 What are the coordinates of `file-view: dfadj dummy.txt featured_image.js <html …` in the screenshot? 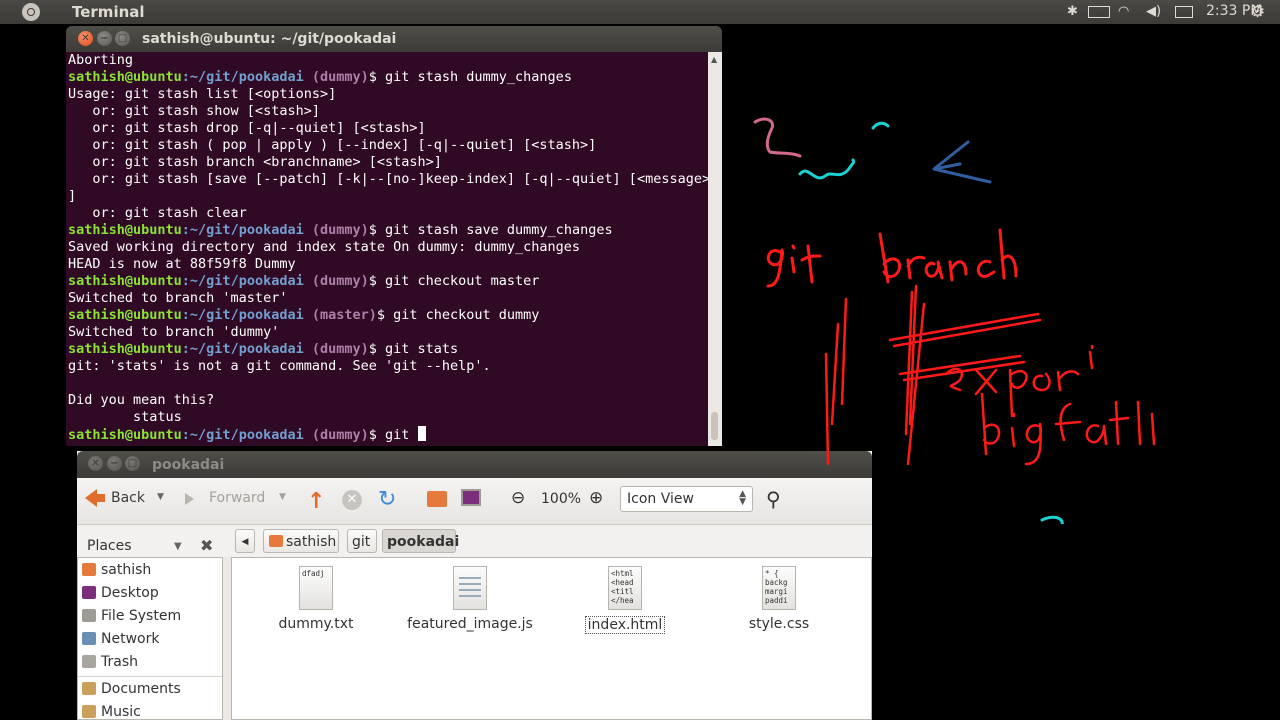 It's located at (551, 638).